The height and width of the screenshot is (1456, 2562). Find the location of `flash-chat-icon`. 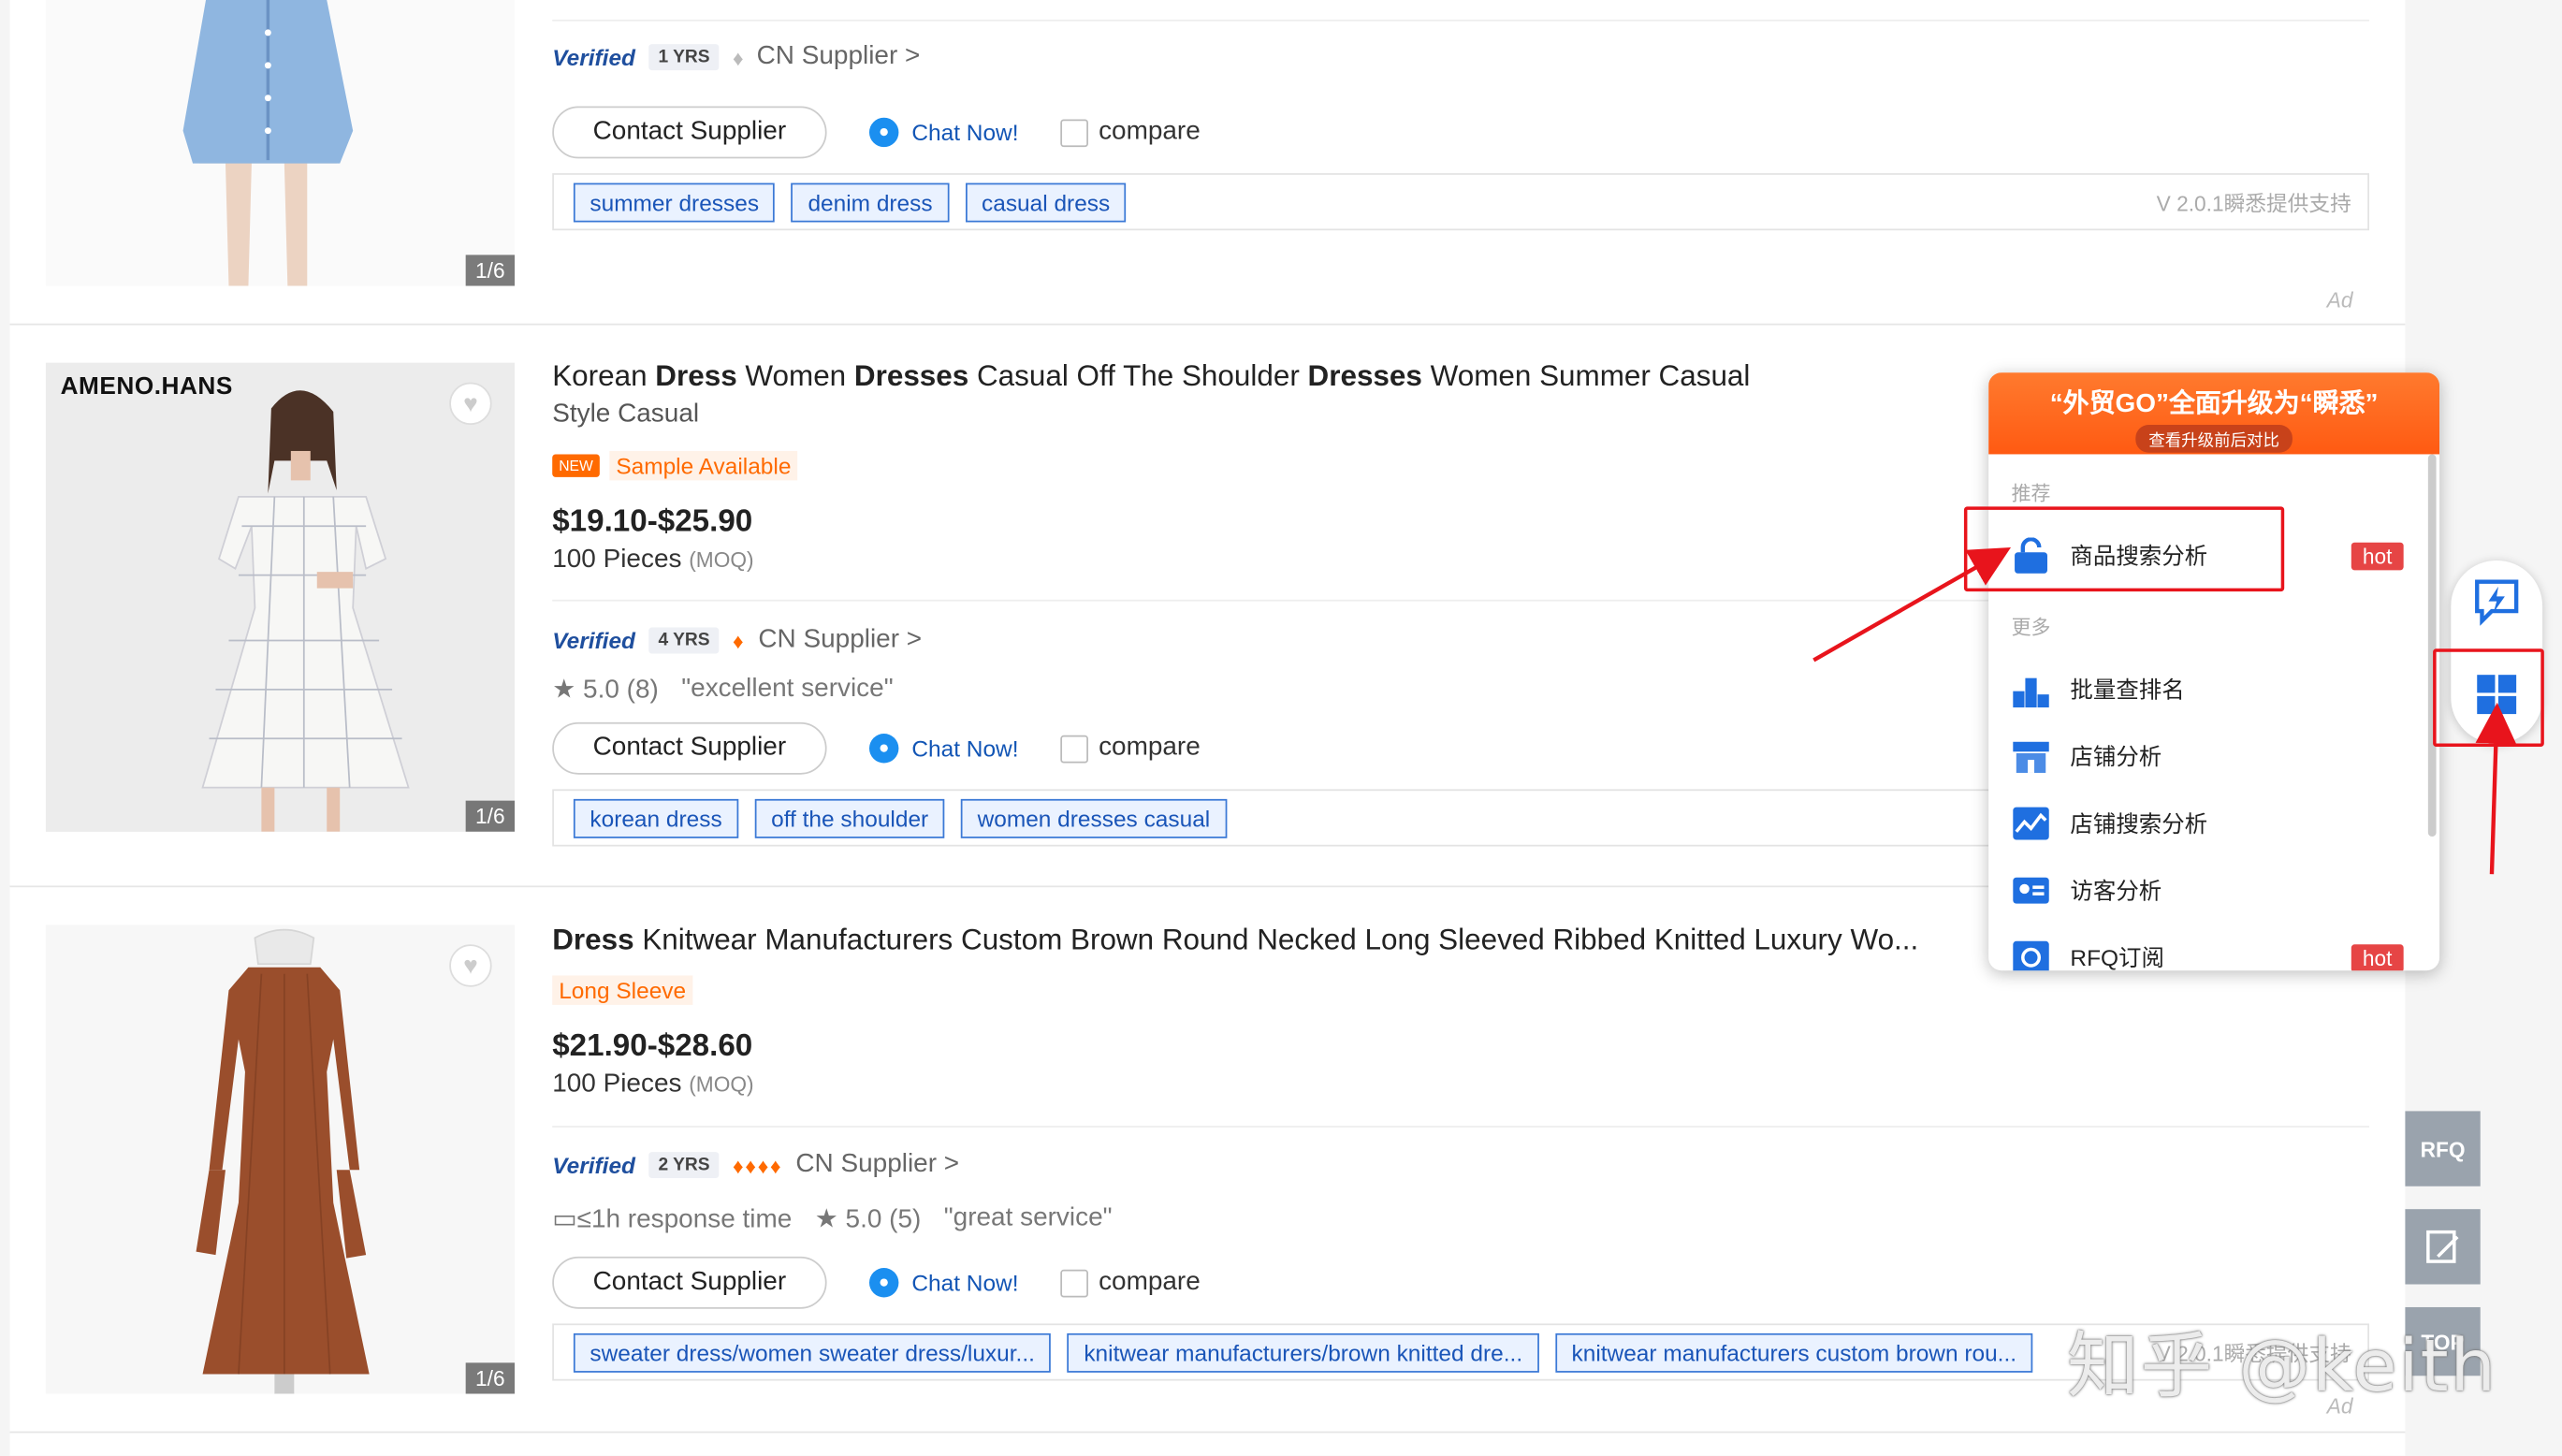

flash-chat-icon is located at coordinates (2497, 601).